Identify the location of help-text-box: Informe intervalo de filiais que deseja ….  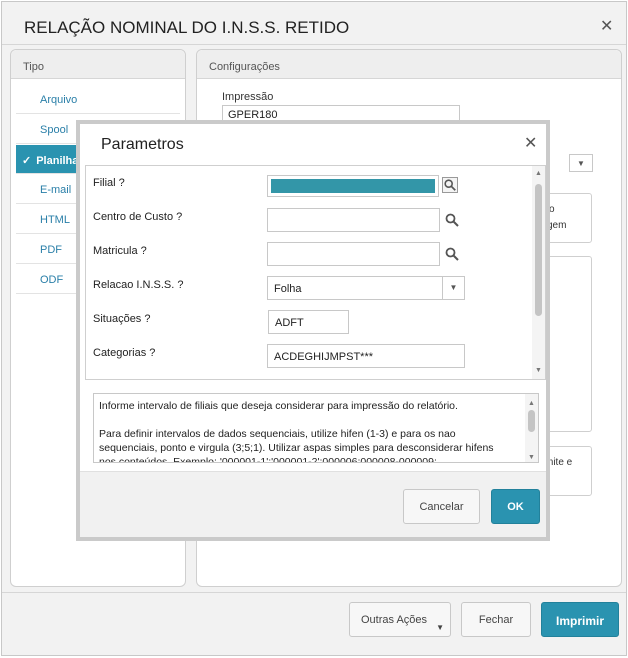
(316, 428).